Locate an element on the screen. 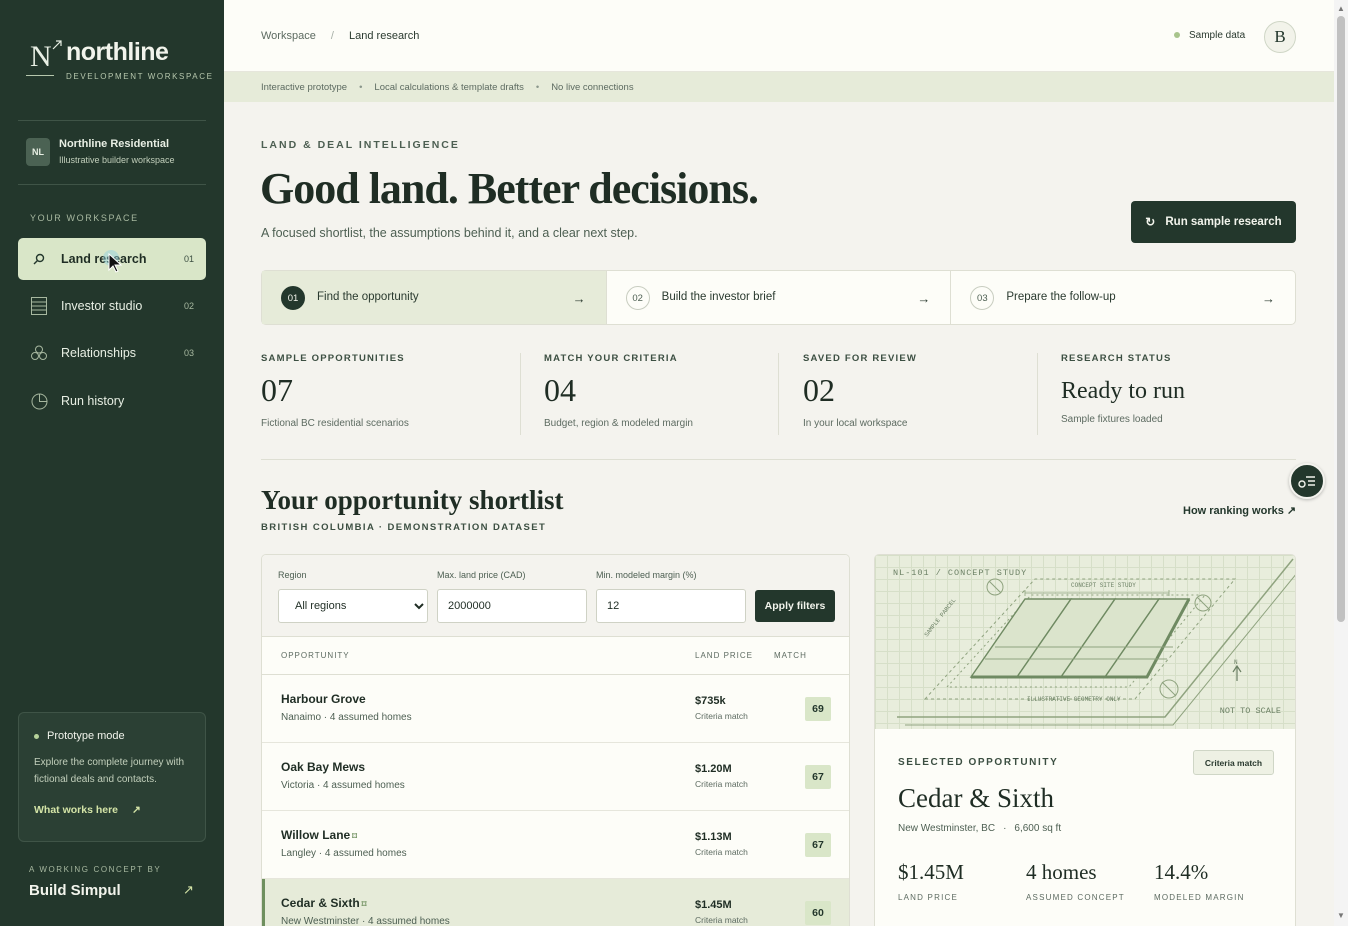 The width and height of the screenshot is (1348, 926). status-badge: Criteria match is located at coordinates (1233, 762).